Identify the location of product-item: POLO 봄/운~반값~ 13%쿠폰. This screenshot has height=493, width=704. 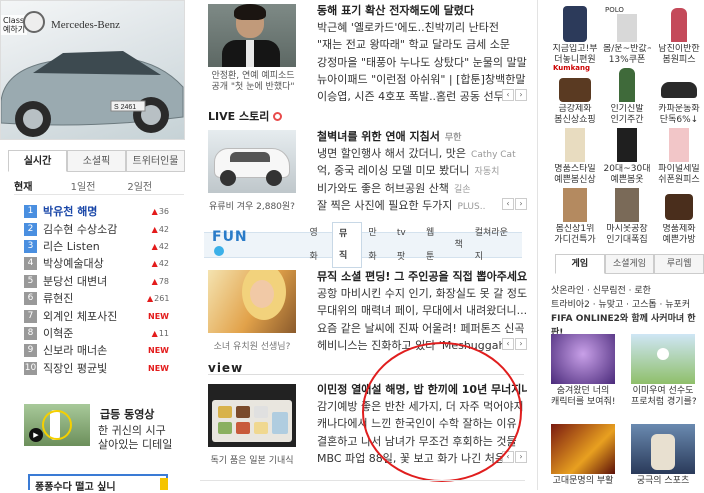
(627, 35).